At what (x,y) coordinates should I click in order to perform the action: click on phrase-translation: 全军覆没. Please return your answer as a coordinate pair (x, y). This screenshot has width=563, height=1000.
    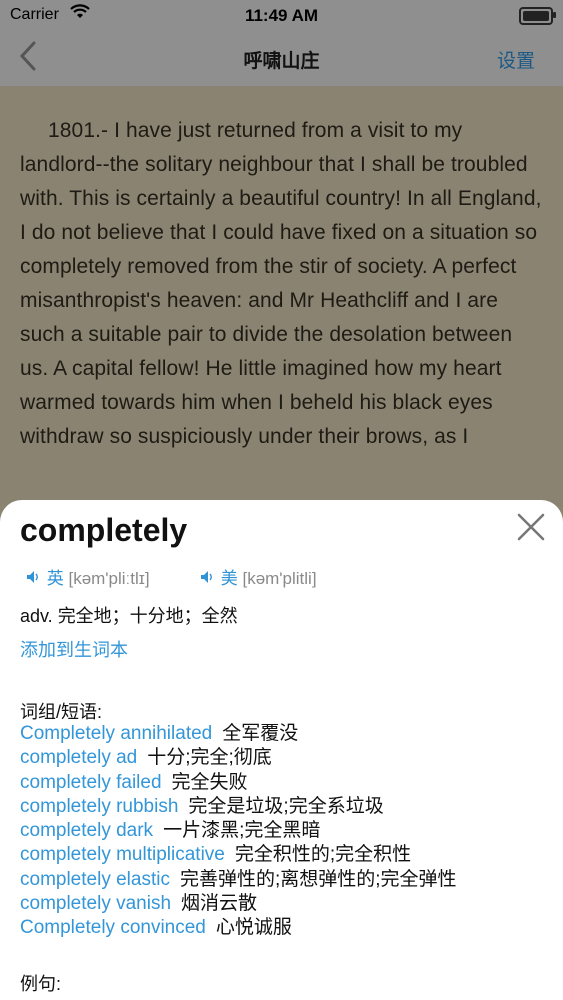
    Looking at the image, I should click on (260, 733).